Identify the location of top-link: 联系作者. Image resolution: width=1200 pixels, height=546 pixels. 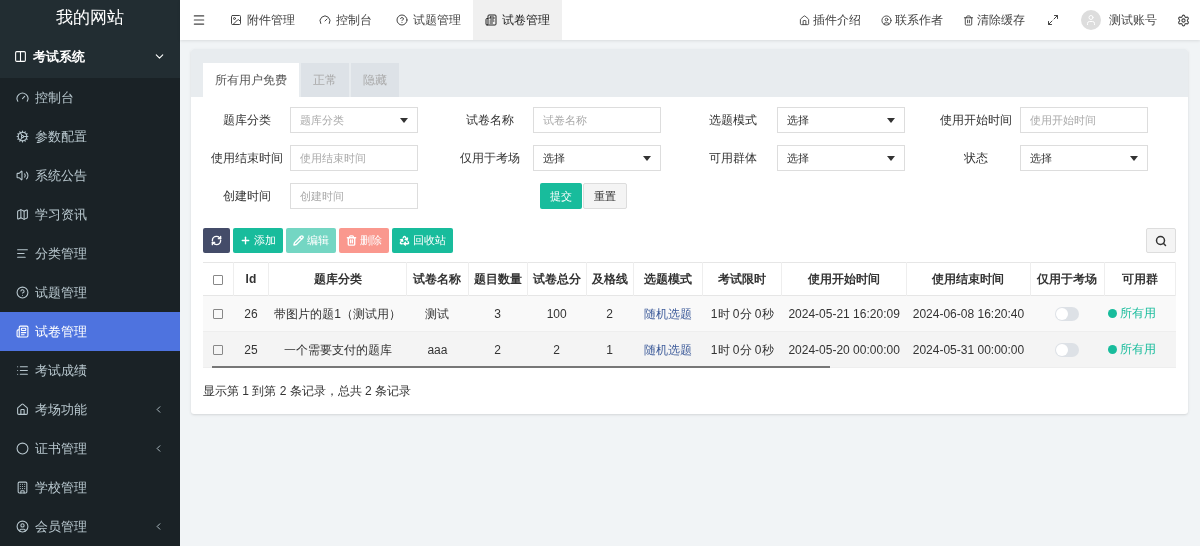
(912, 20).